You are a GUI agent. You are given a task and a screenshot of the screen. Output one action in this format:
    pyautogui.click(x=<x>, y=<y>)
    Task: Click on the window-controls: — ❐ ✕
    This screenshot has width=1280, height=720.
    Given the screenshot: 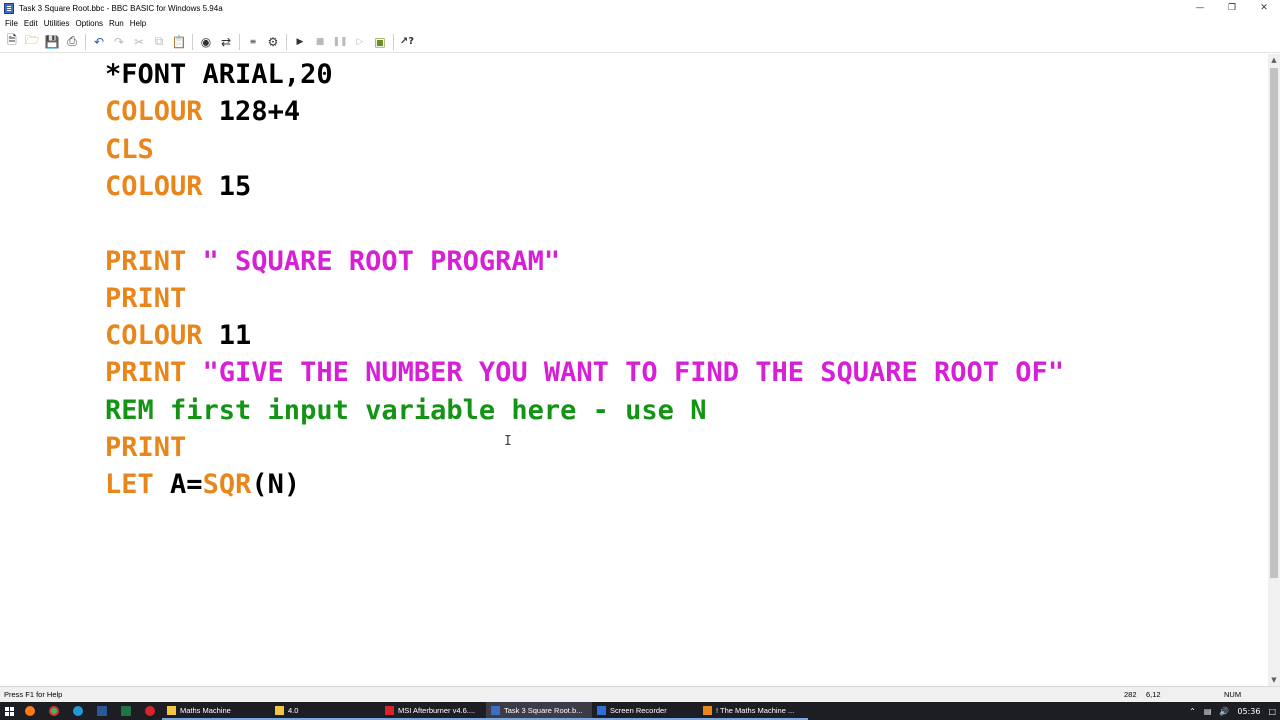 What is the action you would take?
    pyautogui.click(x=1232, y=8)
    